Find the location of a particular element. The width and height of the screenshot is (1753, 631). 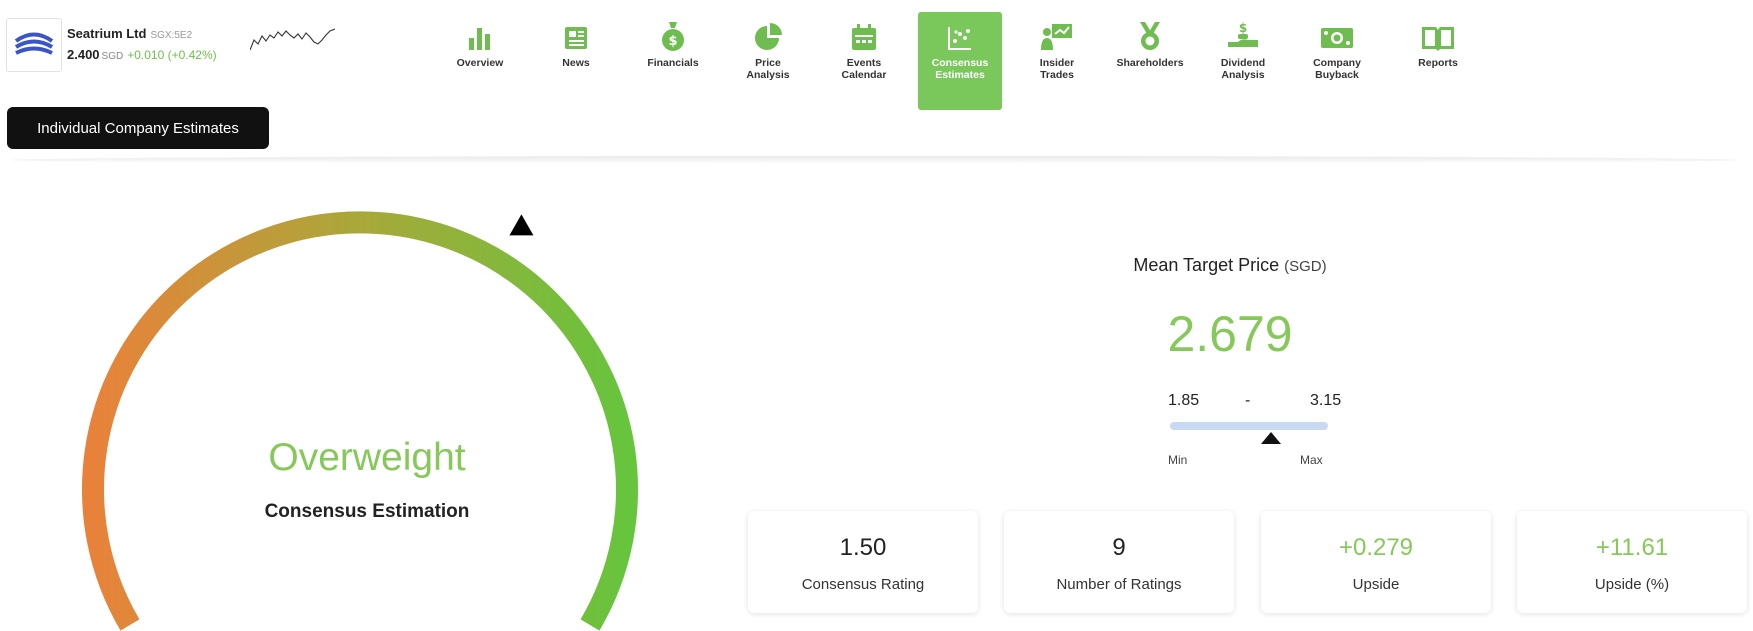

cash-icon is located at coordinates (1337, 32).